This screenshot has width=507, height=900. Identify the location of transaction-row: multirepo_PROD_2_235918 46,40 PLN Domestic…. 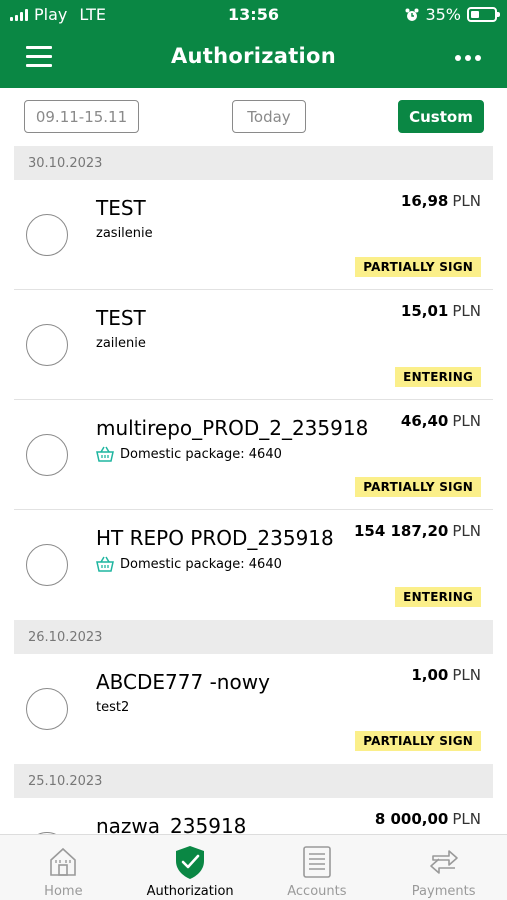
(253, 455).